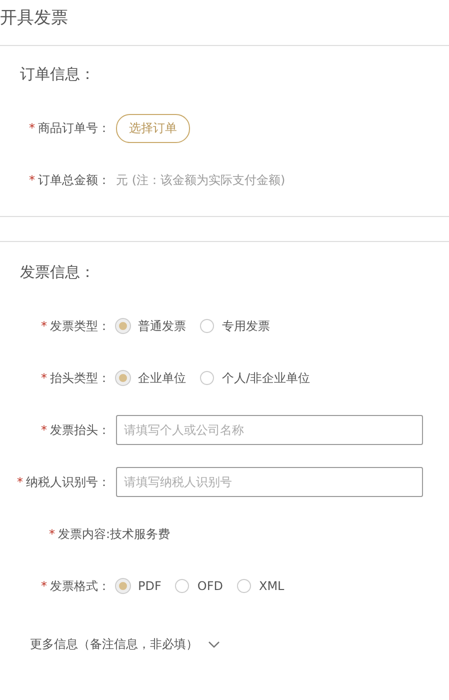 Image resolution: width=449 pixels, height=700 pixels. What do you see at coordinates (140, 534) in the screenshot?
I see `field-value: 技术服务费` at bounding box center [140, 534].